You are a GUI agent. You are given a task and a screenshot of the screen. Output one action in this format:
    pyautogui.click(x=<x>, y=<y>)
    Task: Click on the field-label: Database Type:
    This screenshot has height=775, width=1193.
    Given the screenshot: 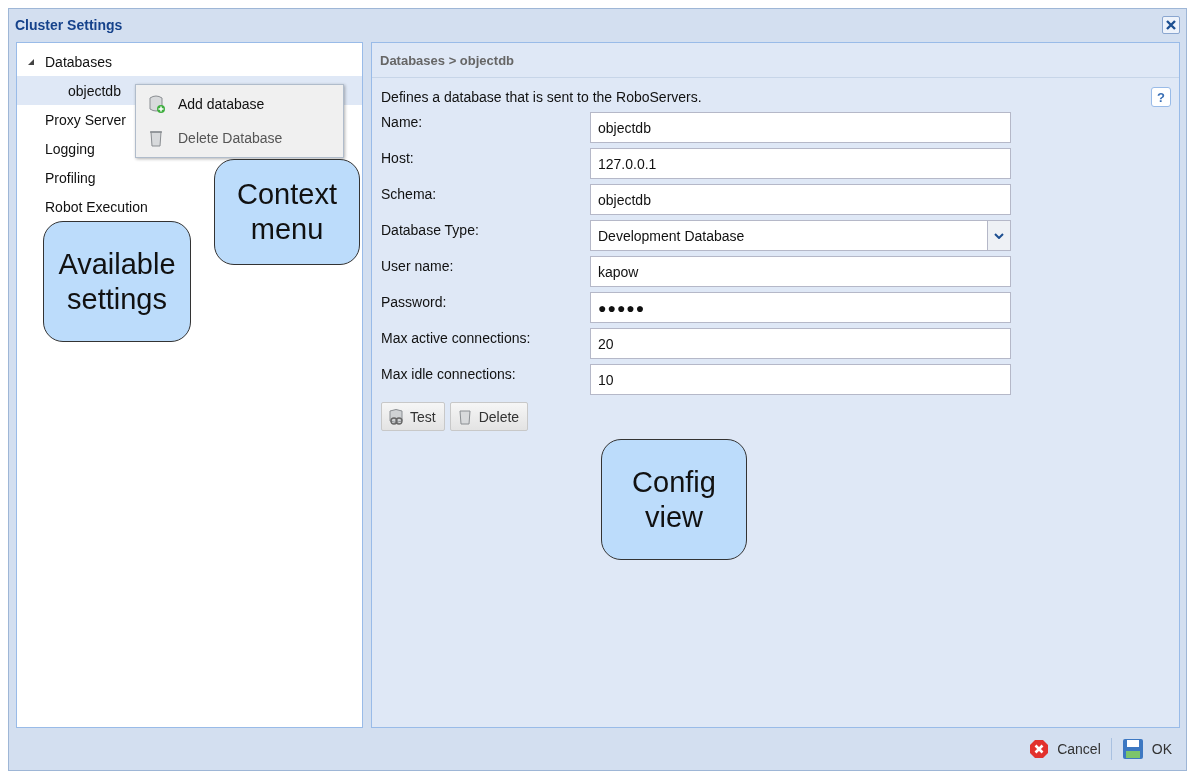 What is the action you would take?
    pyautogui.click(x=430, y=230)
    